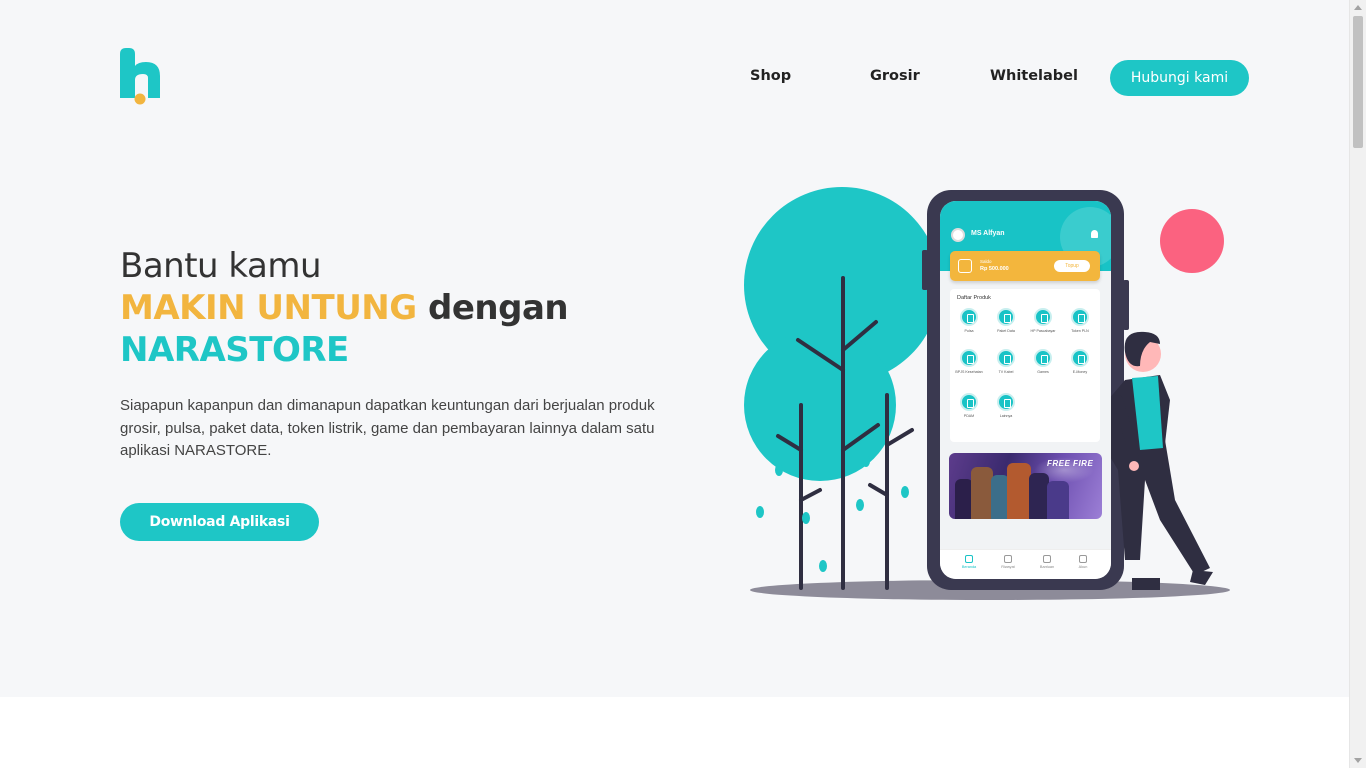 This screenshot has width=1366, height=768. What do you see at coordinates (1072, 266) in the screenshot?
I see `topup-button: Topup` at bounding box center [1072, 266].